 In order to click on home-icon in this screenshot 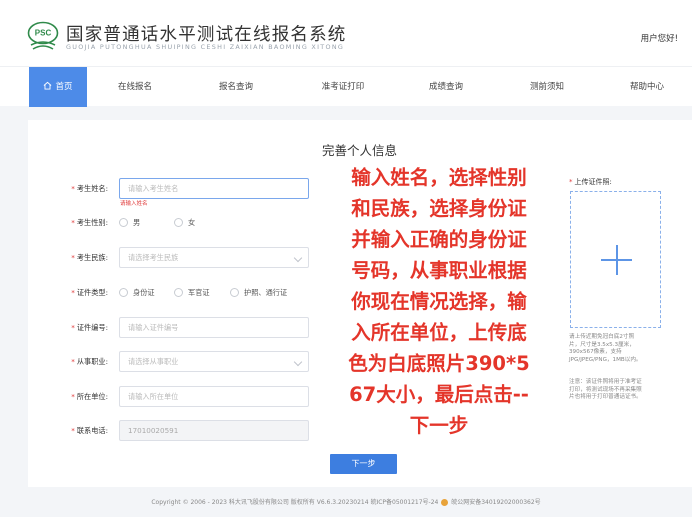, I will do `click(48, 85)`.